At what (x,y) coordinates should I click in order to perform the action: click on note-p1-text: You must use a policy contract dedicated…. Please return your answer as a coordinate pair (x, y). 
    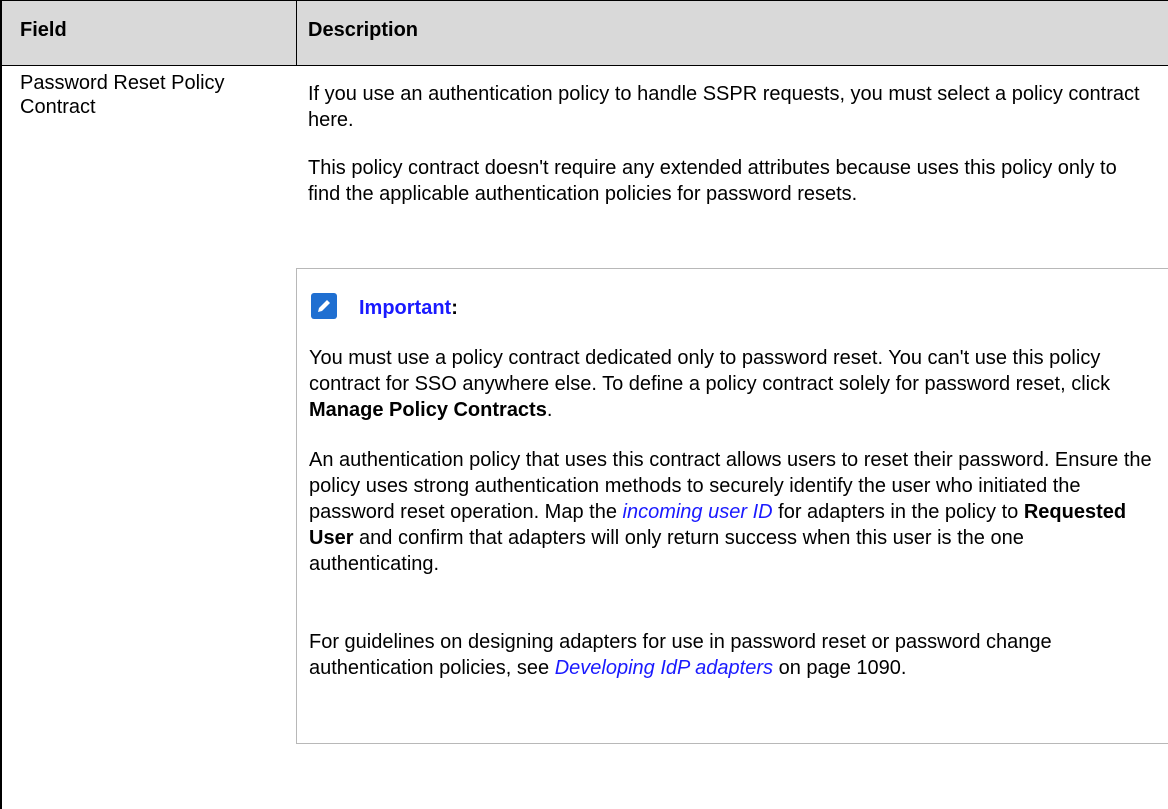
    Looking at the image, I should click on (710, 371).